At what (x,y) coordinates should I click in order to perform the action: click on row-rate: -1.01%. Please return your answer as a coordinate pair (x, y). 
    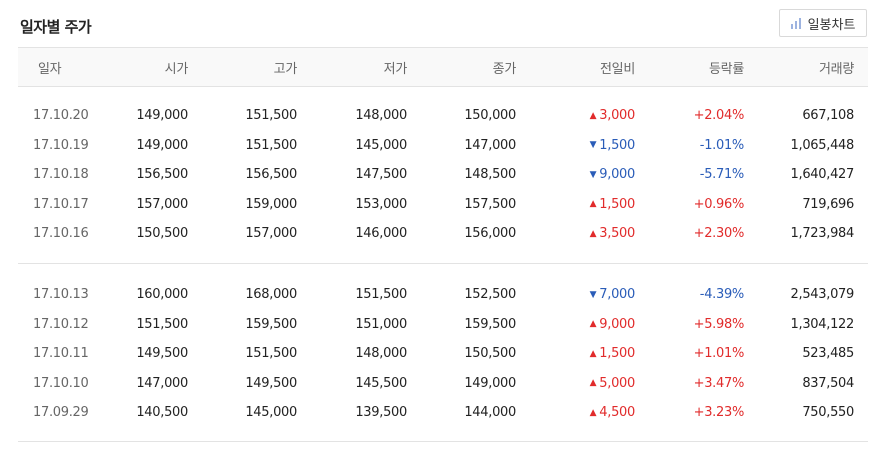
    Looking at the image, I should click on (722, 145).